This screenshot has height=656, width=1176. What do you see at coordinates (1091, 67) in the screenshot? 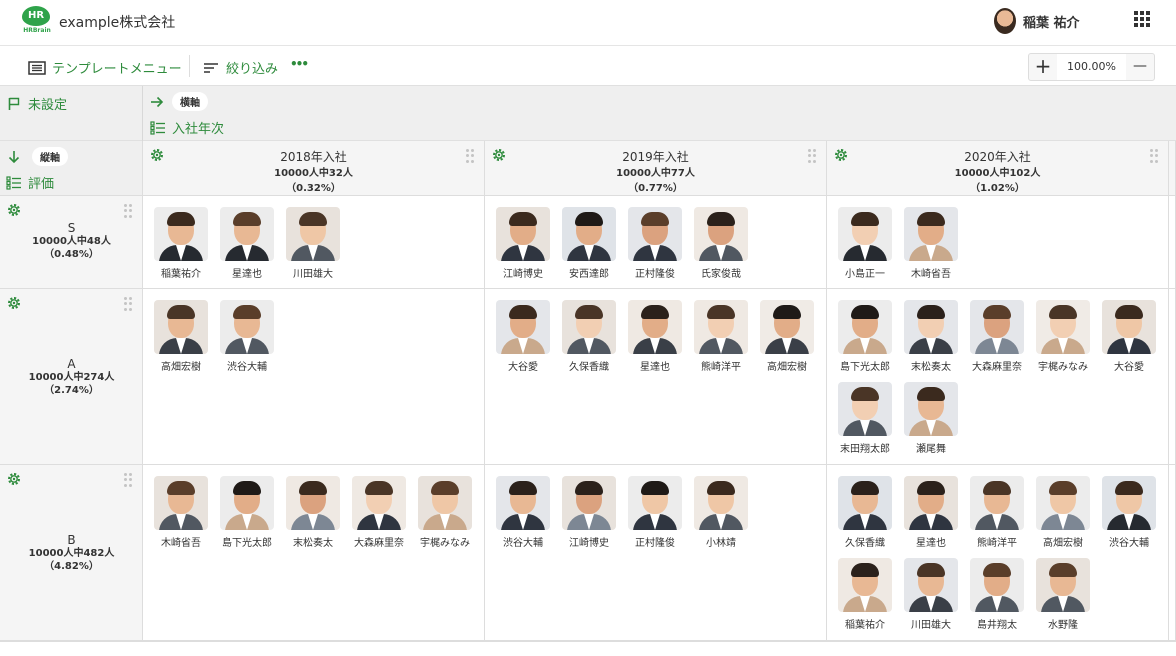
I see `zoom-value: 100.00%` at bounding box center [1091, 67].